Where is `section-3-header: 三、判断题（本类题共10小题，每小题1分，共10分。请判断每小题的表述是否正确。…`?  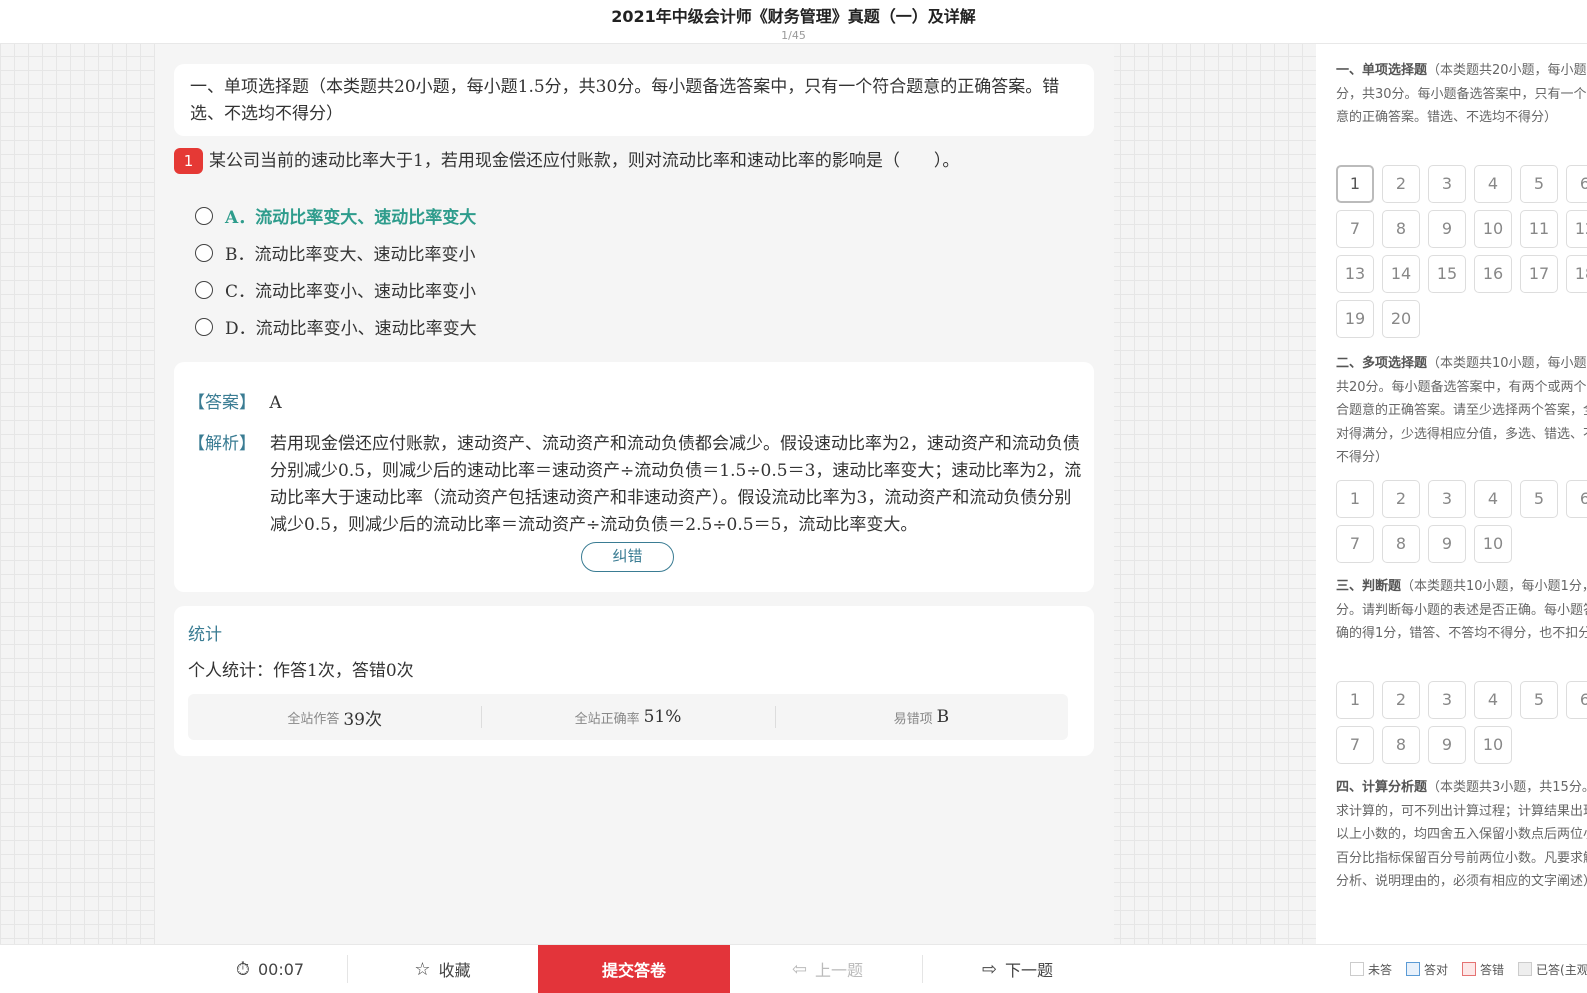
section-3-header: 三、判断题（本类题共10小题，每小题1分，共10分。请判断每小题的表述是否正确。… is located at coordinates (1461, 610).